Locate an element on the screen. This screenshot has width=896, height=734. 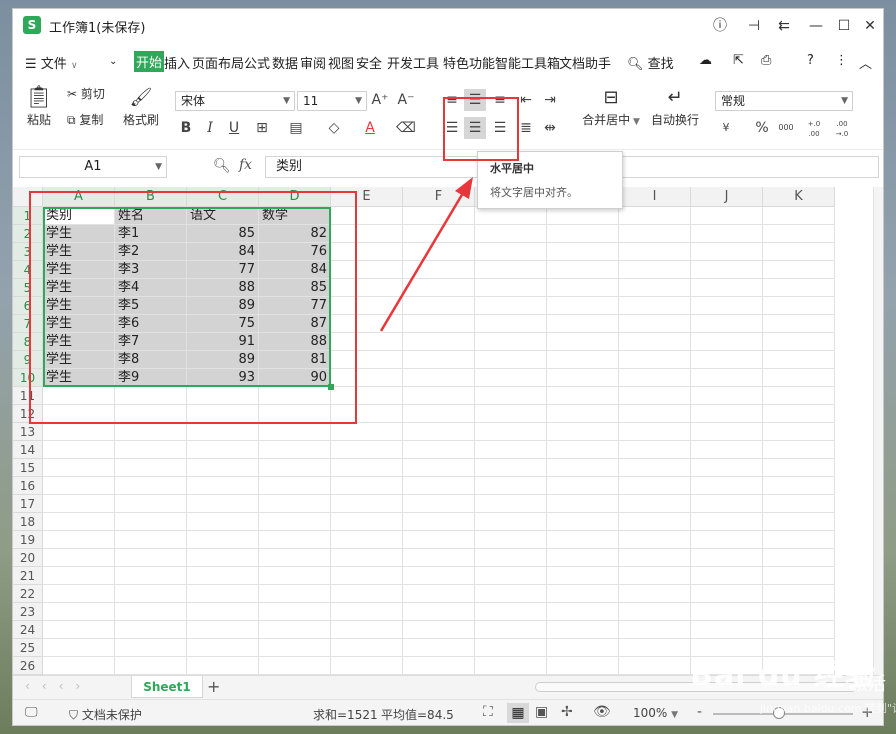
cell-F24 is located at coordinates (439, 630).